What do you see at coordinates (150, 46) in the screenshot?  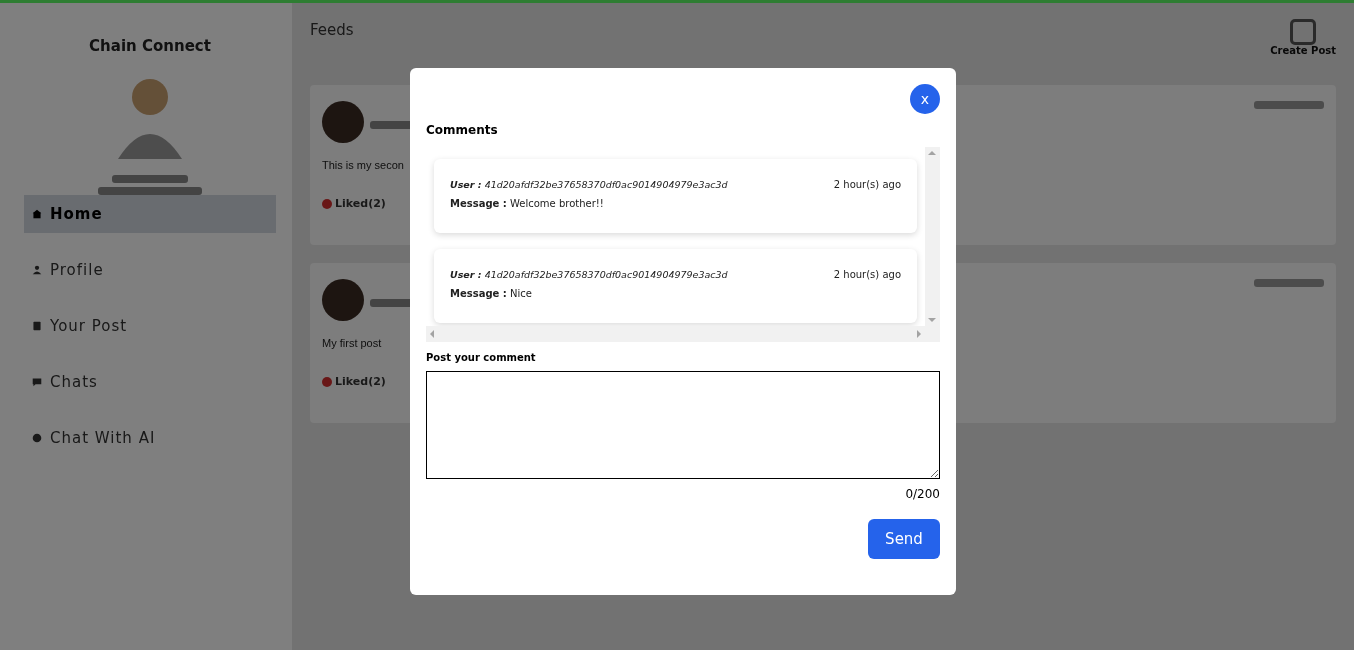 I see `app-title: Chain Connect` at bounding box center [150, 46].